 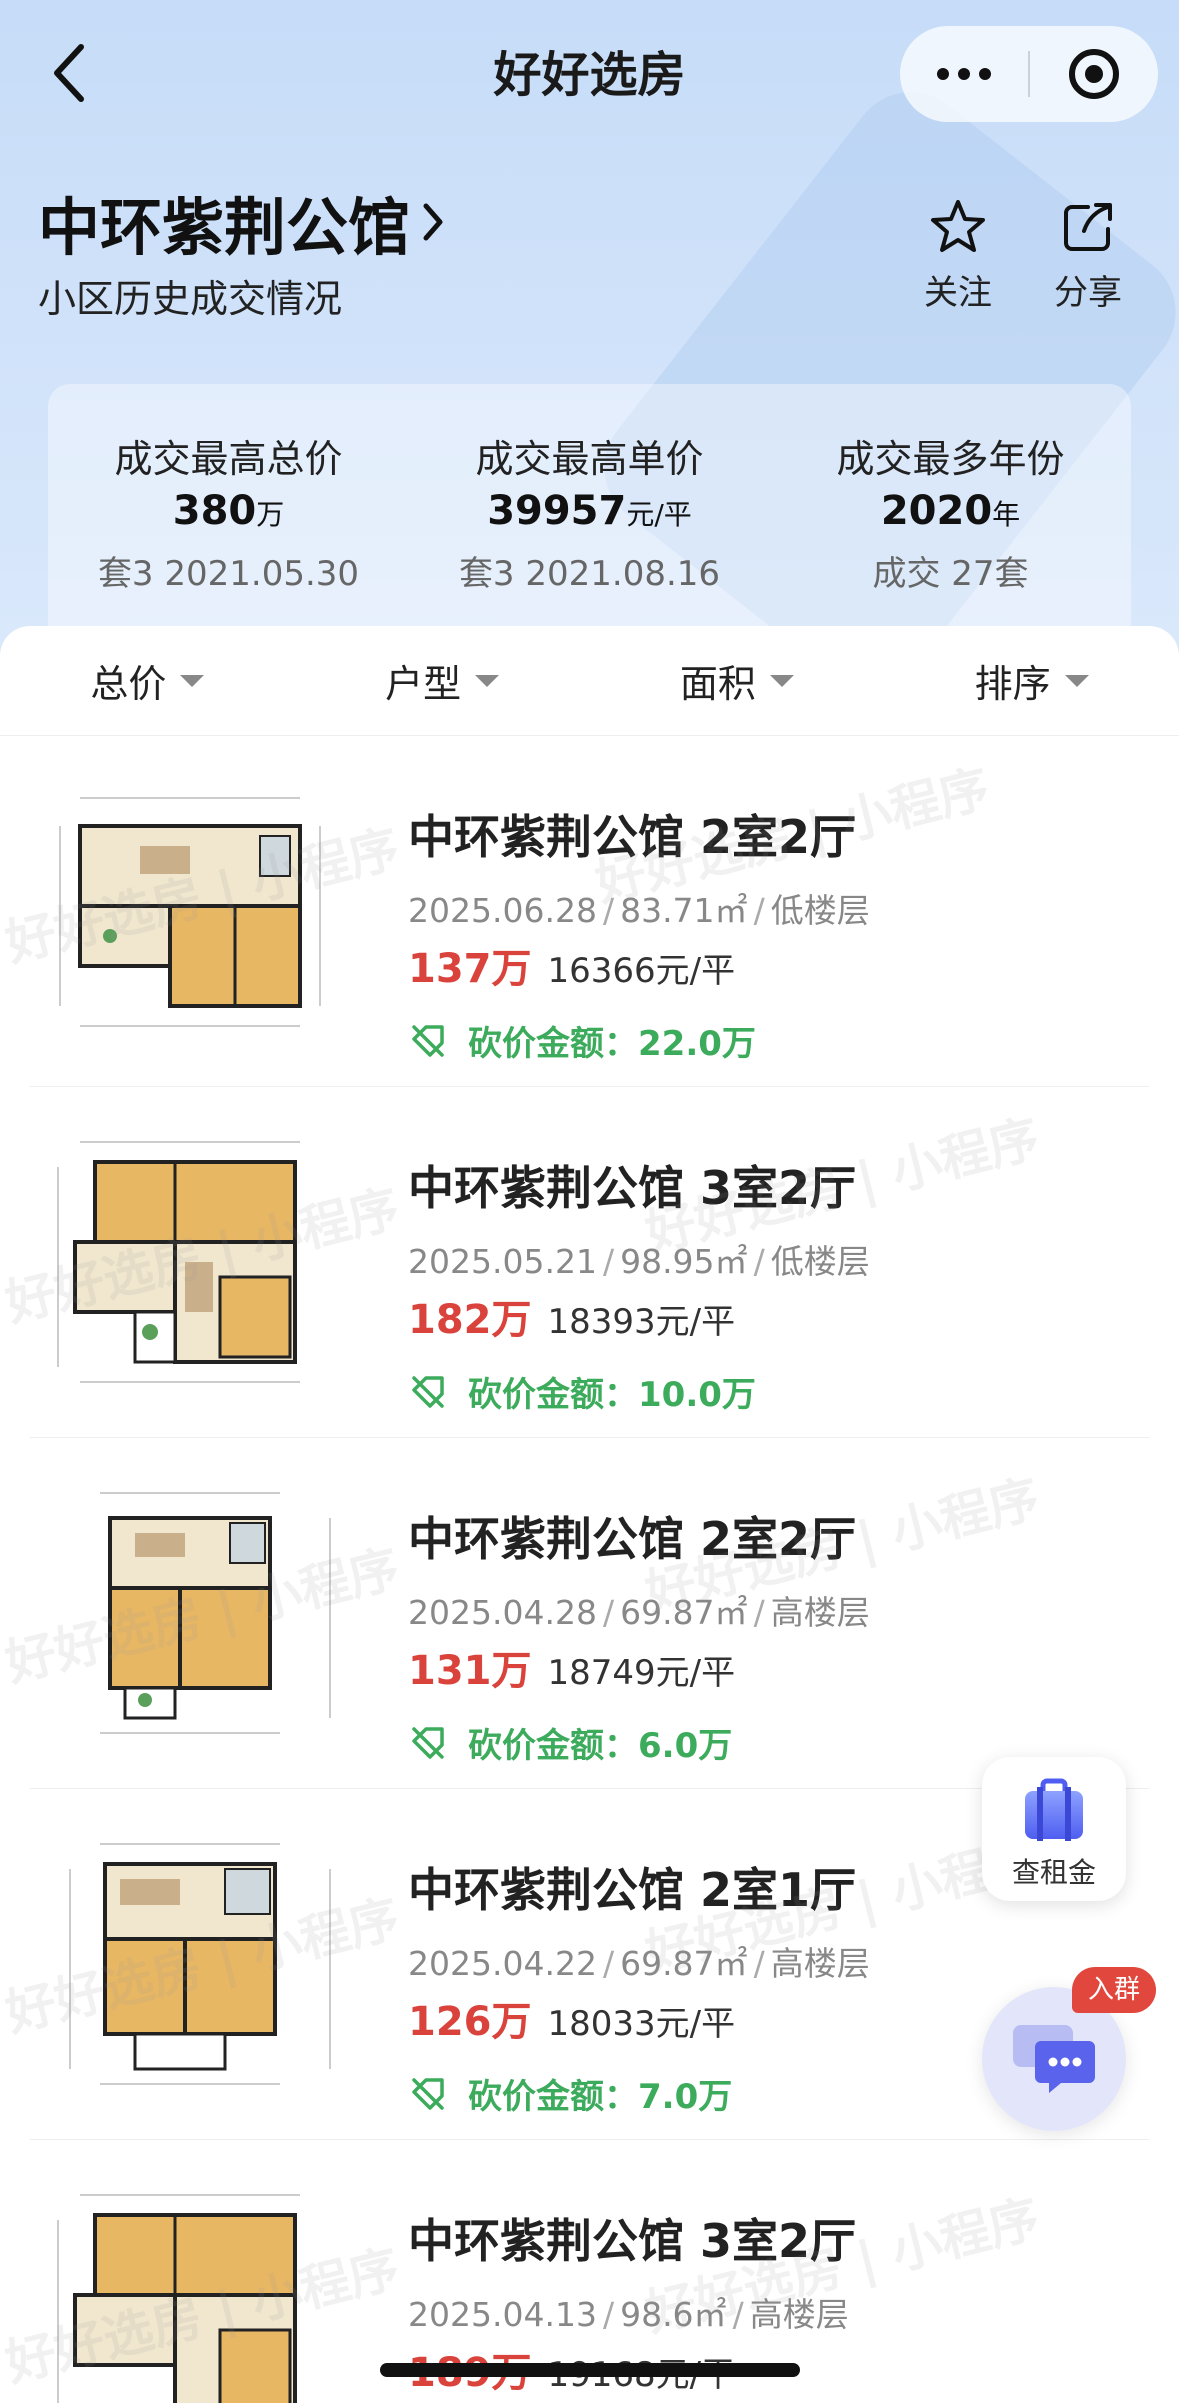 I want to click on filter-label: 面积, so click(x=717, y=684).